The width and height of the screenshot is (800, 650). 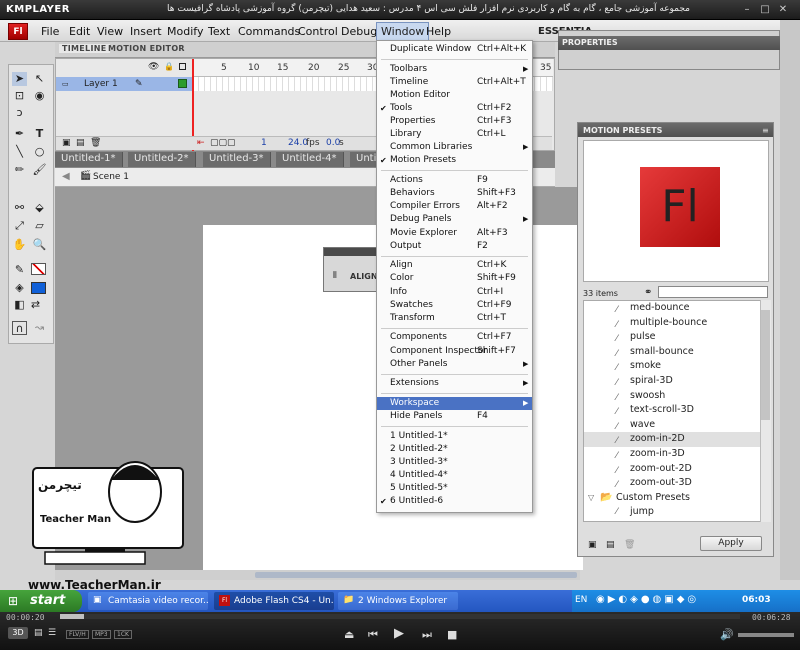 I want to click on apply-button: Apply, so click(x=731, y=543).